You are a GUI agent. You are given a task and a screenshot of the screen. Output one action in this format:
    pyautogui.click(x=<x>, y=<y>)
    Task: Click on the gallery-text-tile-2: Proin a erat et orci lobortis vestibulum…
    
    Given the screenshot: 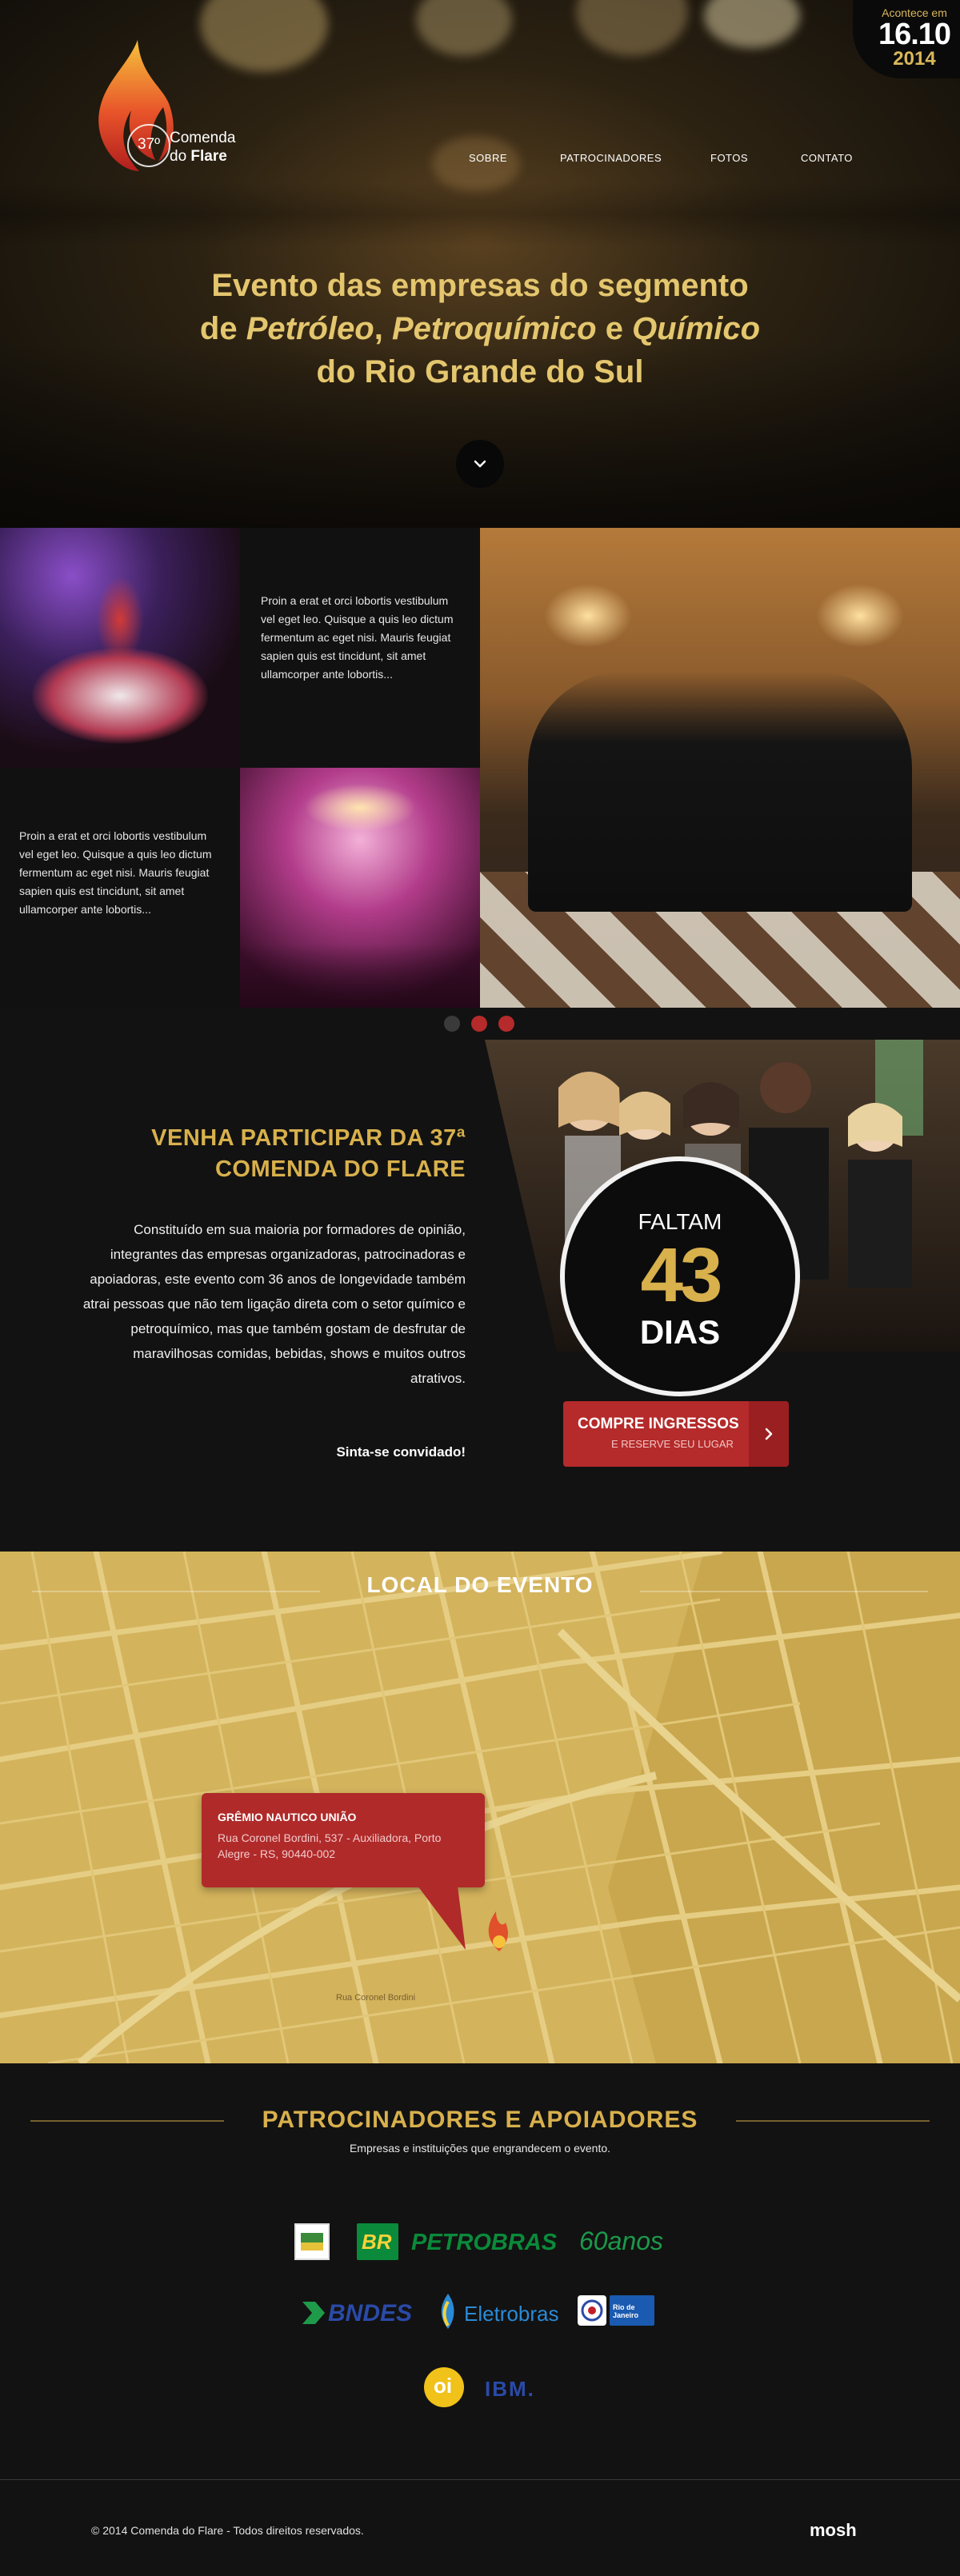 What is the action you would take?
    pyautogui.click(x=120, y=888)
    